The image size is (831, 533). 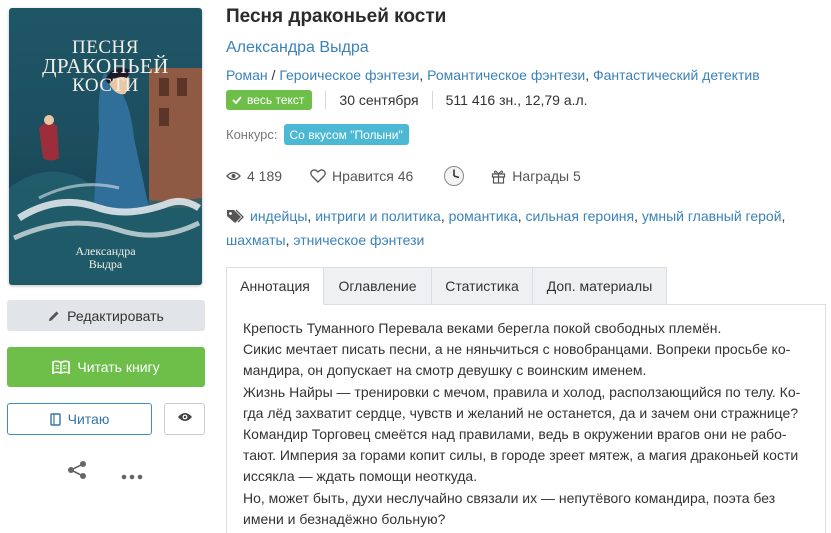 What do you see at coordinates (54, 316) in the screenshot?
I see `pencil-icon` at bounding box center [54, 316].